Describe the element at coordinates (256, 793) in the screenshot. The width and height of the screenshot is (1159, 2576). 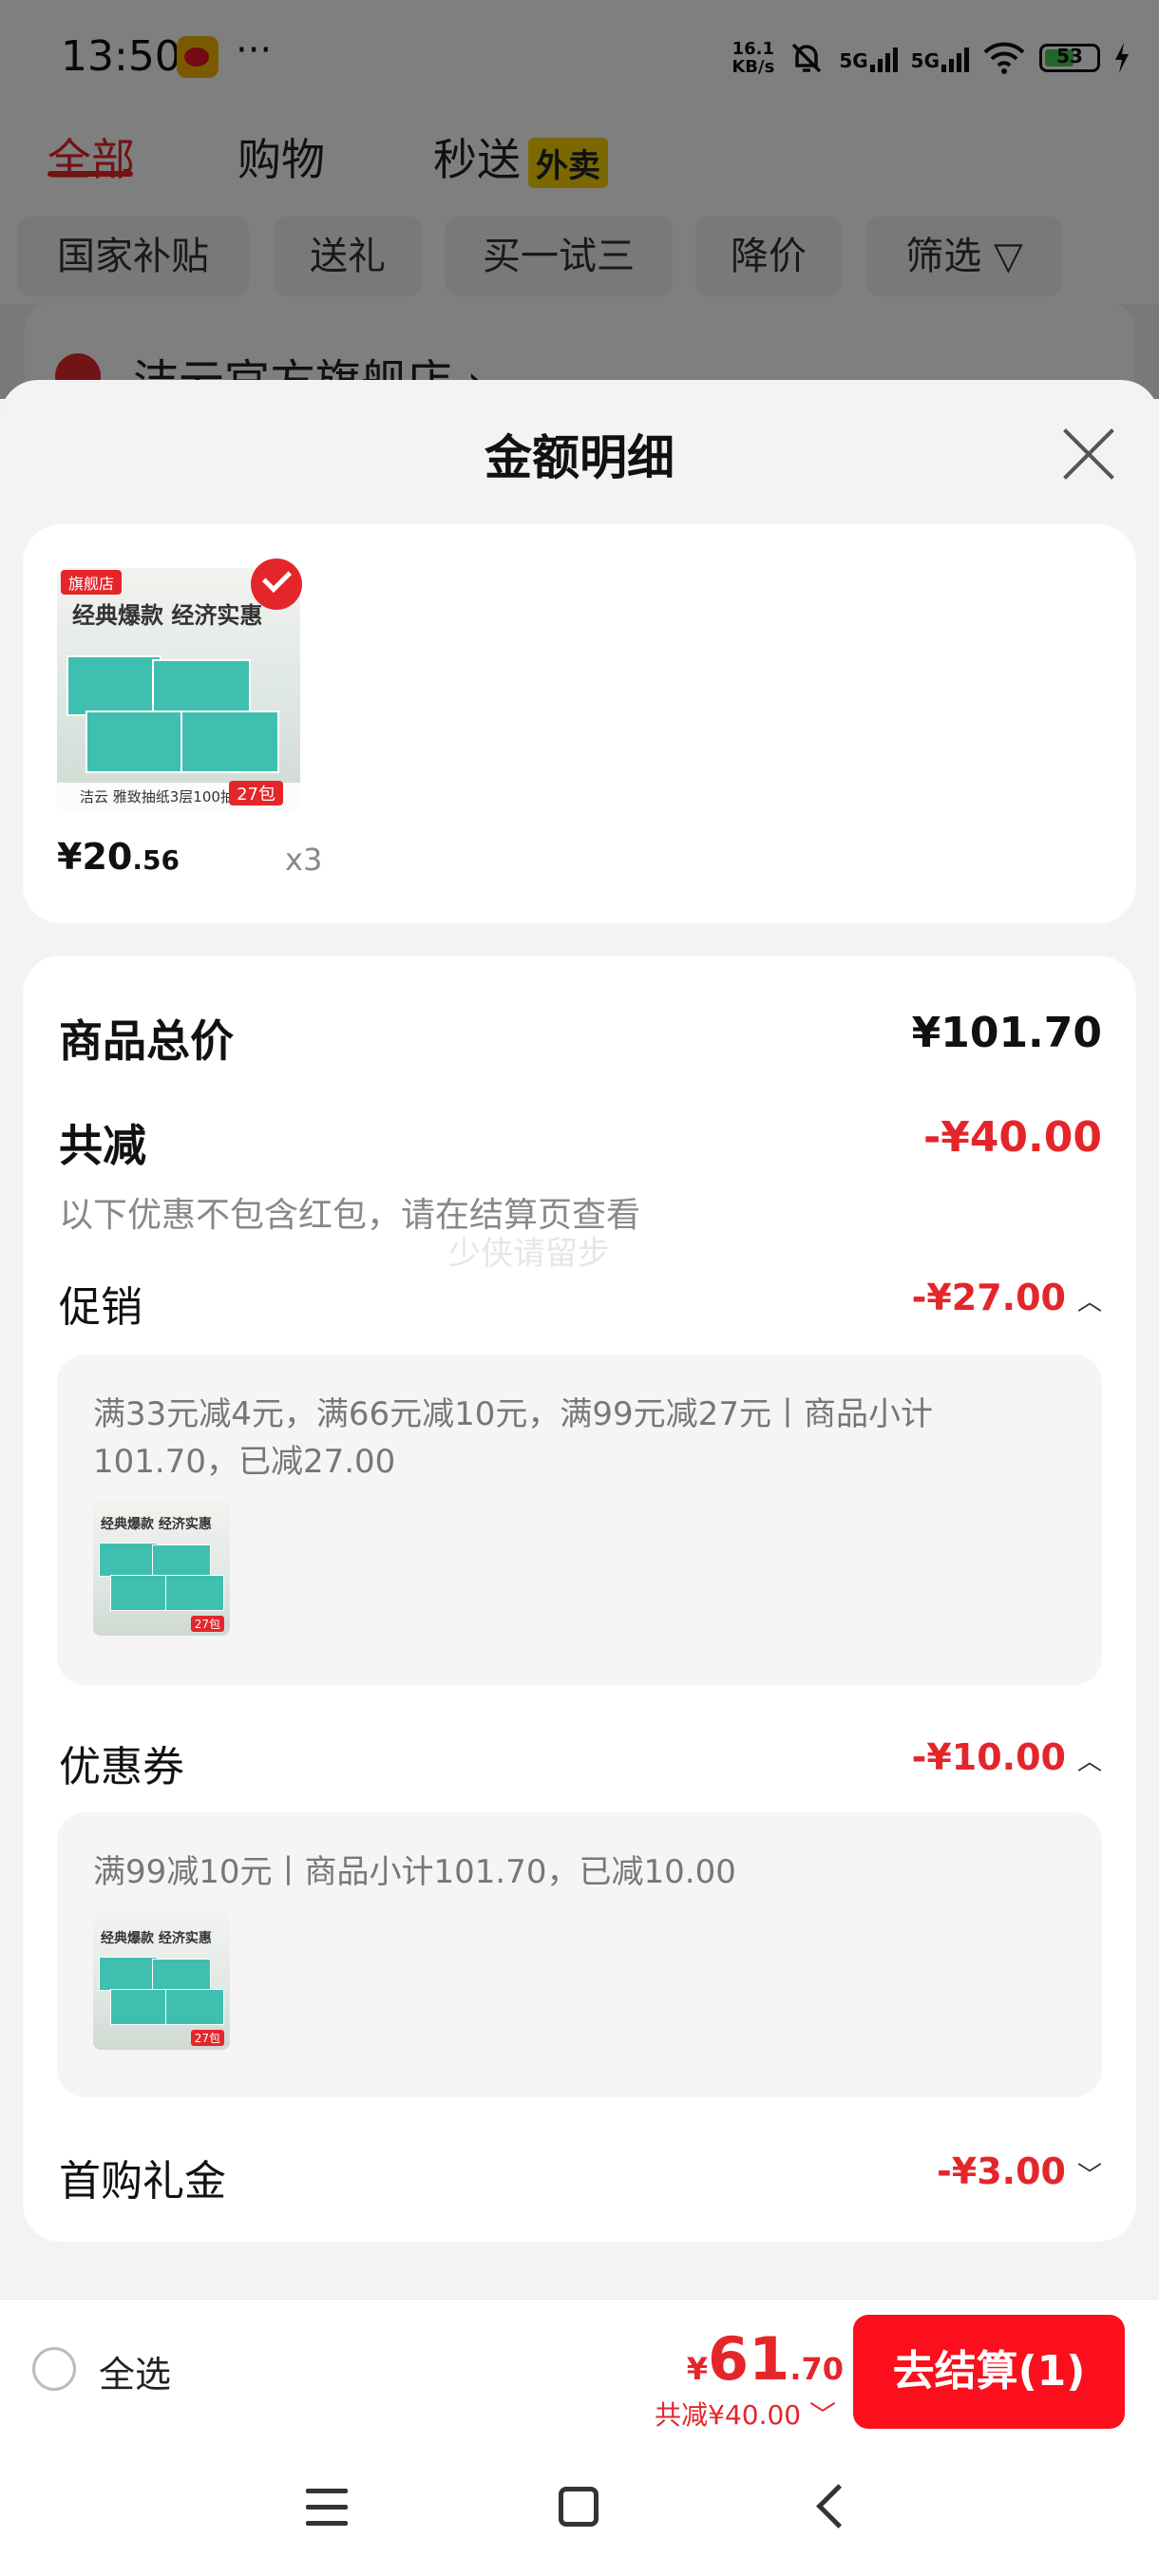
I see `thumb-count: 27包` at that location.